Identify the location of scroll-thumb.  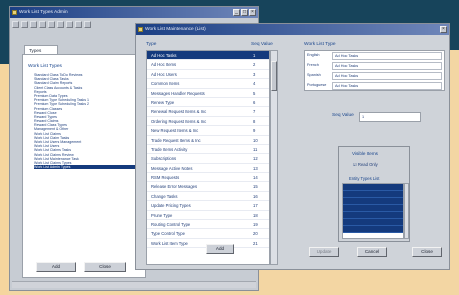
(274, 76).